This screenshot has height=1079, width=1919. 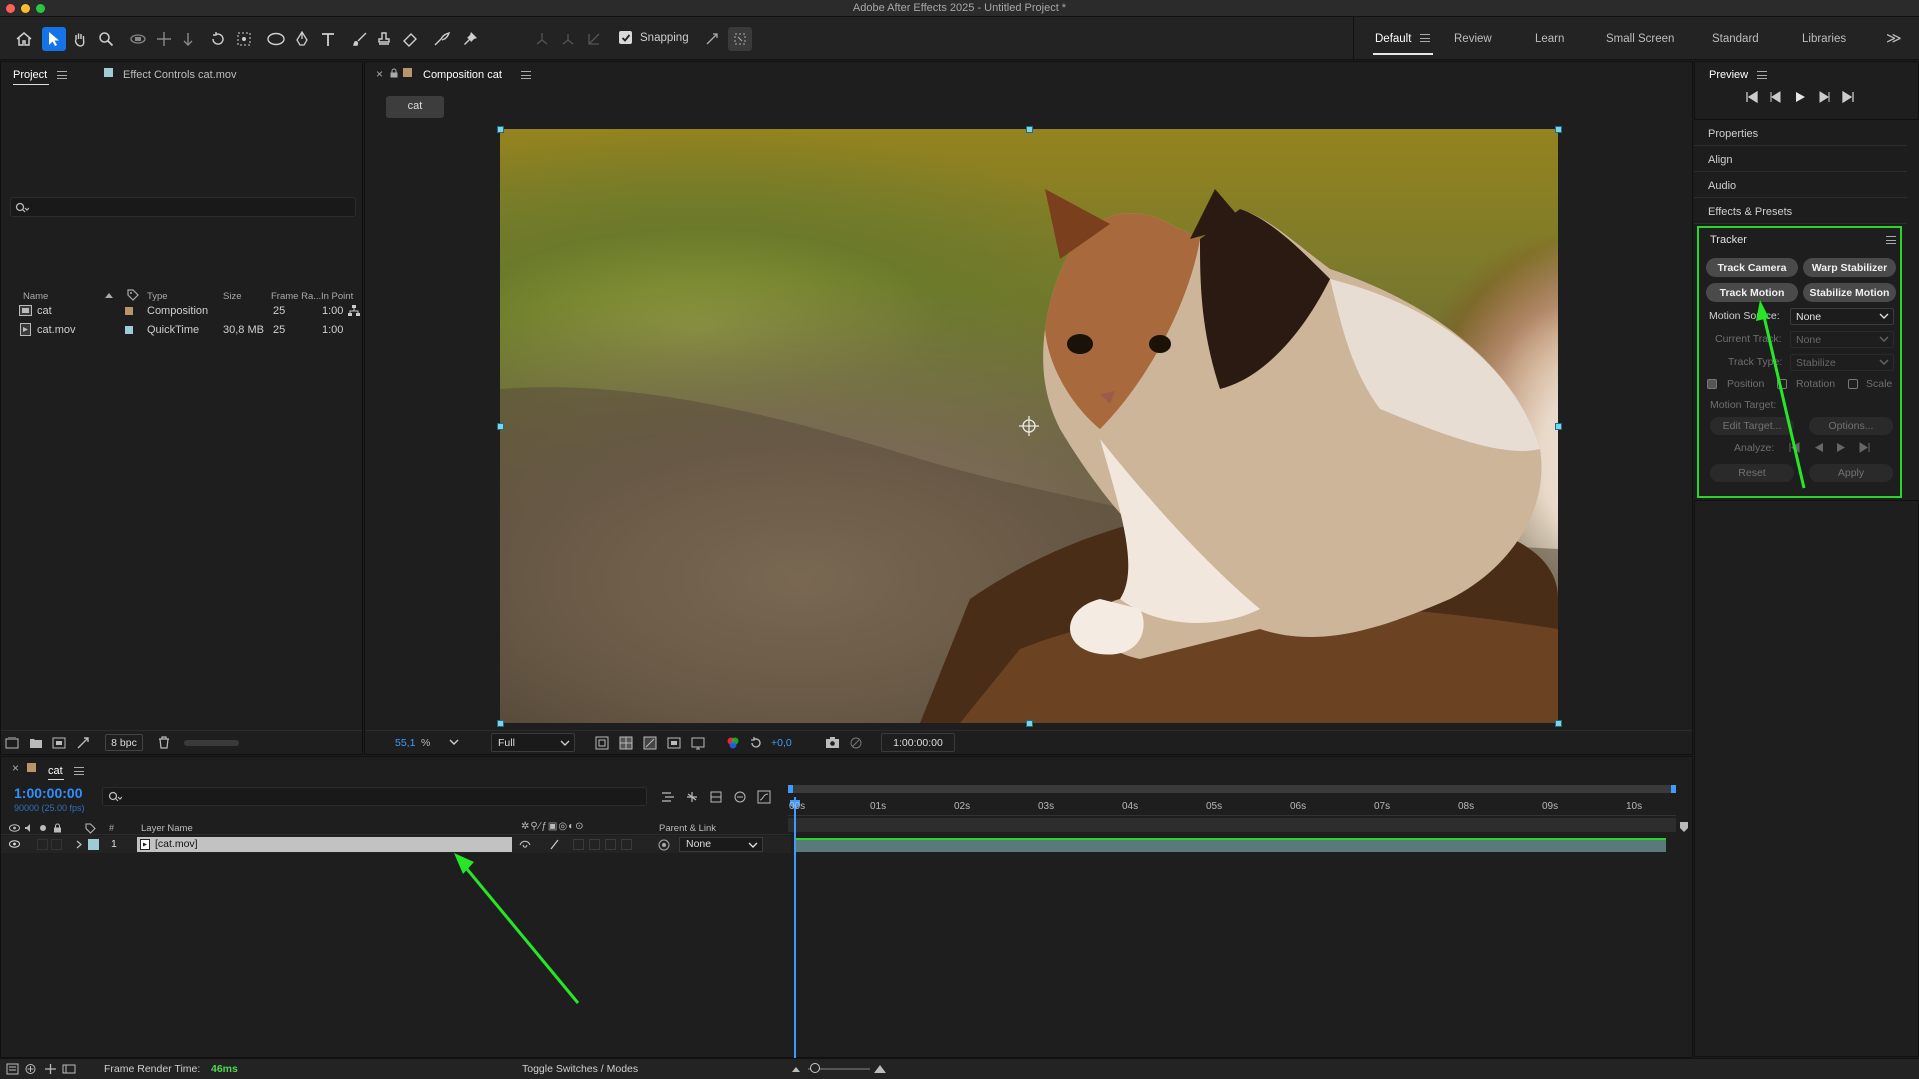 What do you see at coordinates (1752, 267) in the screenshot?
I see `track-camera-button: Track Camera` at bounding box center [1752, 267].